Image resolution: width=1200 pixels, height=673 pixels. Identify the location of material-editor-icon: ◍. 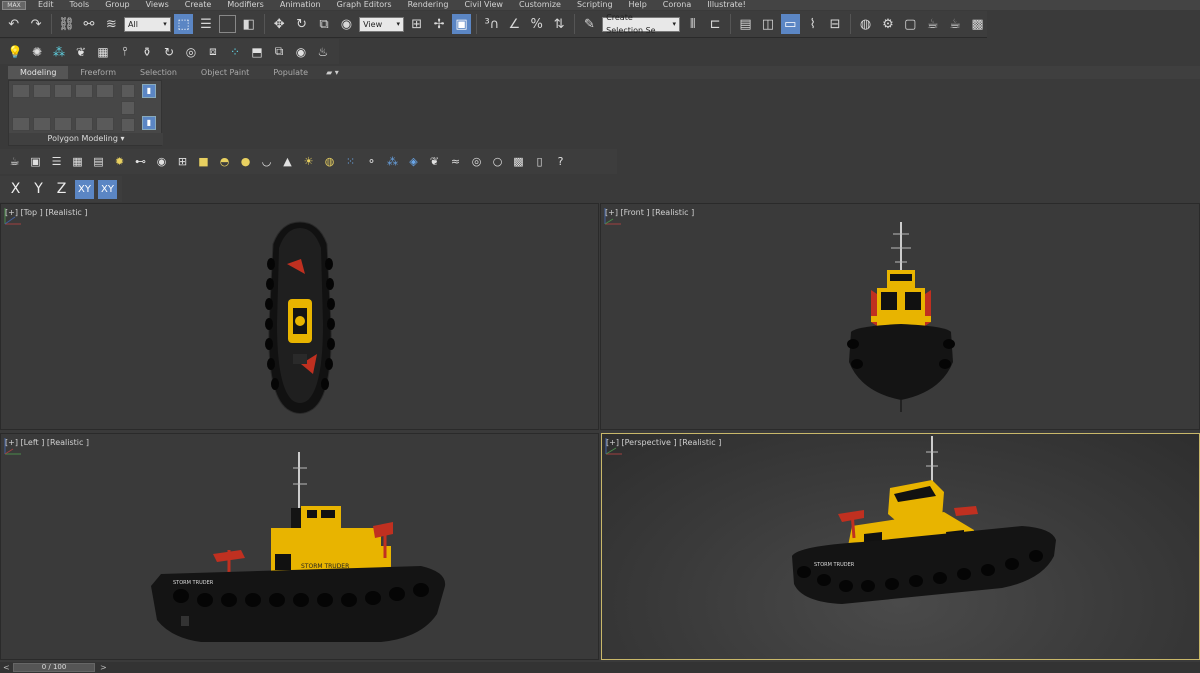
(865, 24).